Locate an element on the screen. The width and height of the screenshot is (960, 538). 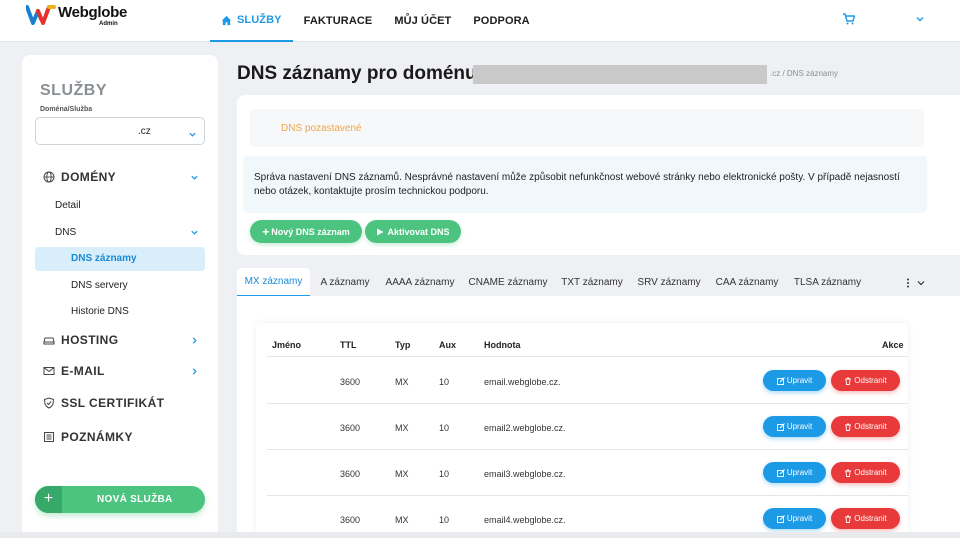
topnav-podpora: PODPORA is located at coordinates (501, 21).